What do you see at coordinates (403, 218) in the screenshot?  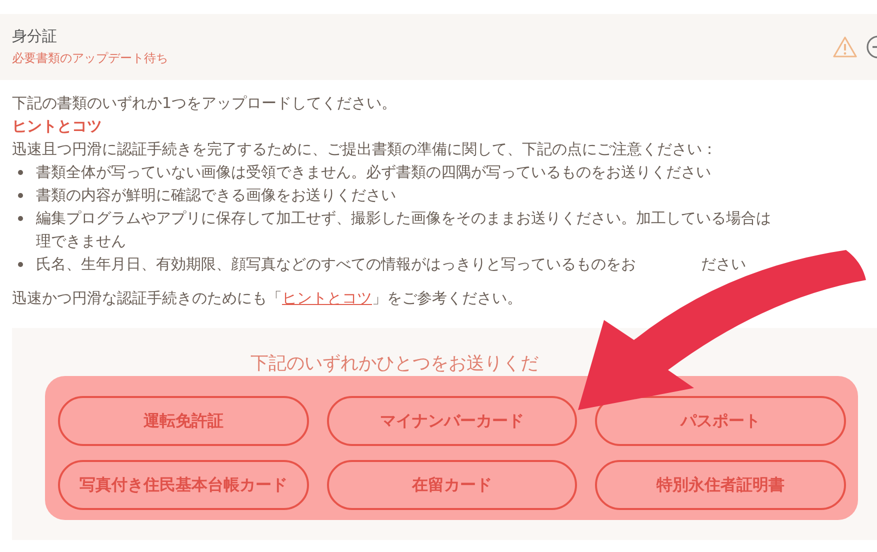 I see `bullet-text: 編集プログラムやアプリに保存して加工せず、撮影した画像をそのままお送りください。加工している場合は` at bounding box center [403, 218].